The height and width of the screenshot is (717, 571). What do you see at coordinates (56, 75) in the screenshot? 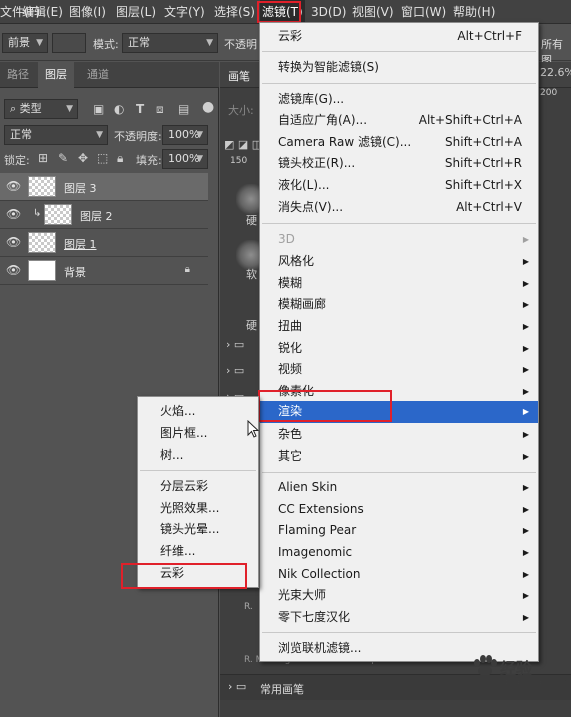
I see `tab-layers: 图层` at bounding box center [56, 75].